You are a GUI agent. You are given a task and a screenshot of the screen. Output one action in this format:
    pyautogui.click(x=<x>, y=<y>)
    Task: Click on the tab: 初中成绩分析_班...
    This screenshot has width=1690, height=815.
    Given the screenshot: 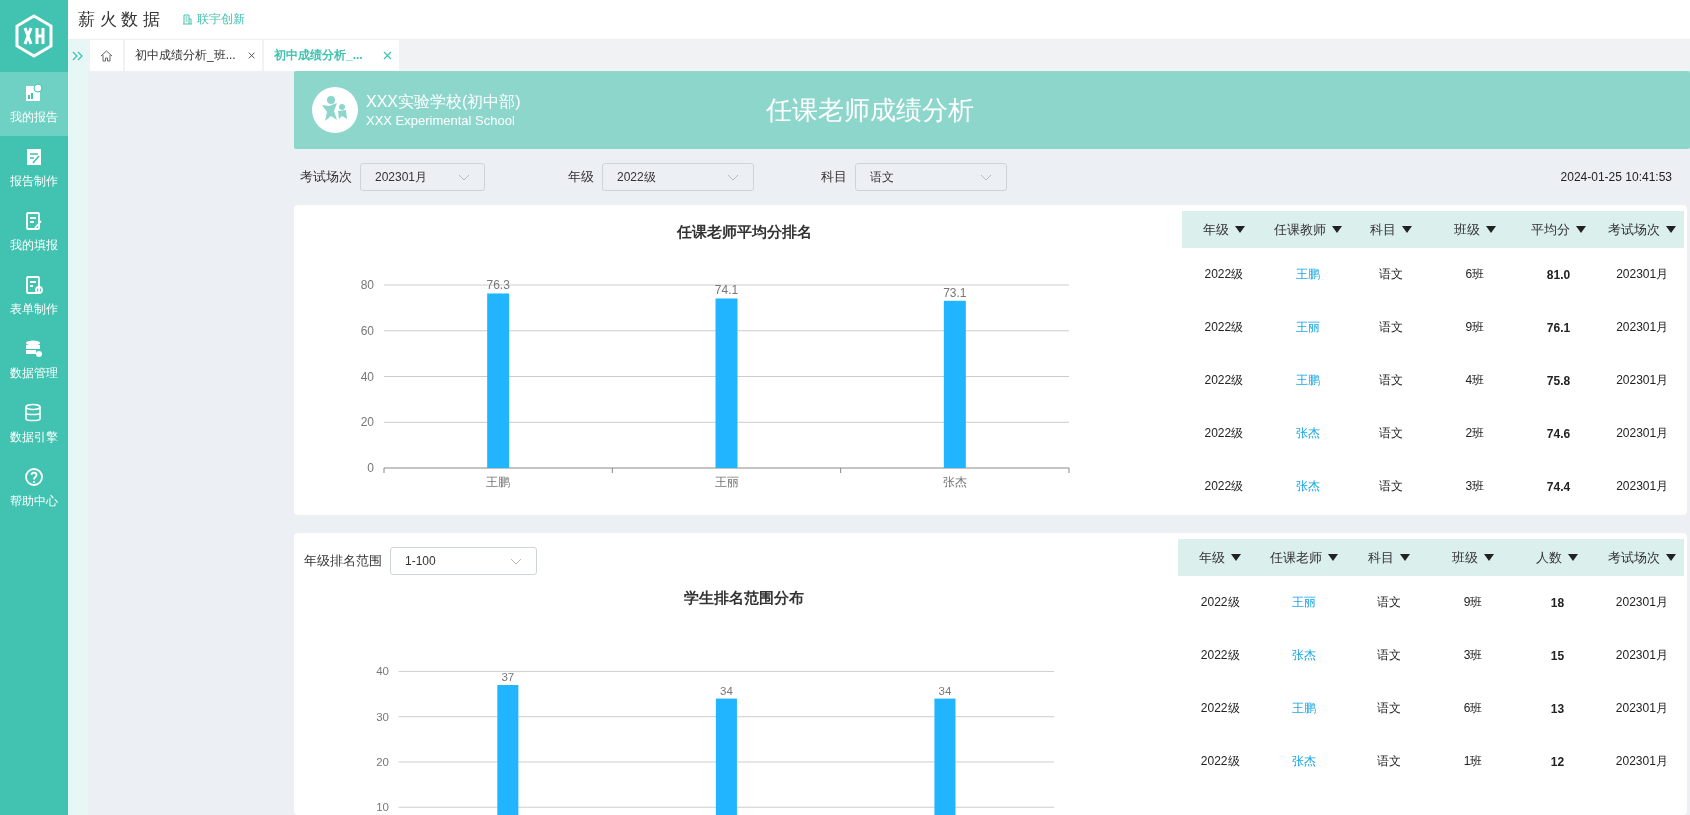 What is the action you would take?
    pyautogui.click(x=193, y=55)
    